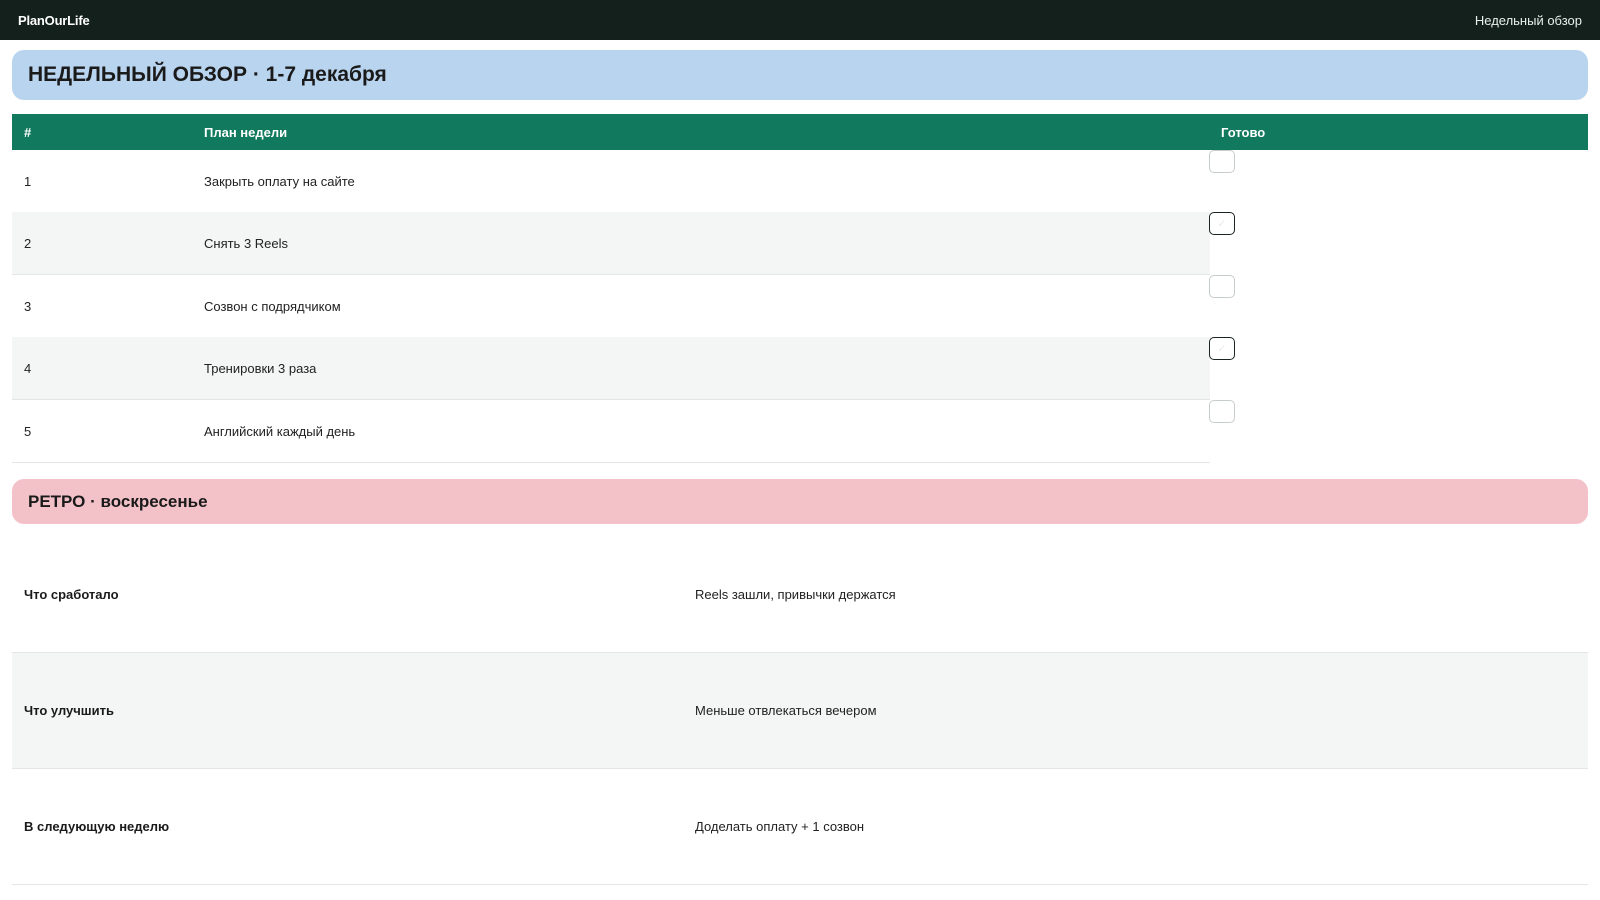  Describe the element at coordinates (97, 826) in the screenshot. I see `retro-question: В следующую неделю` at that location.